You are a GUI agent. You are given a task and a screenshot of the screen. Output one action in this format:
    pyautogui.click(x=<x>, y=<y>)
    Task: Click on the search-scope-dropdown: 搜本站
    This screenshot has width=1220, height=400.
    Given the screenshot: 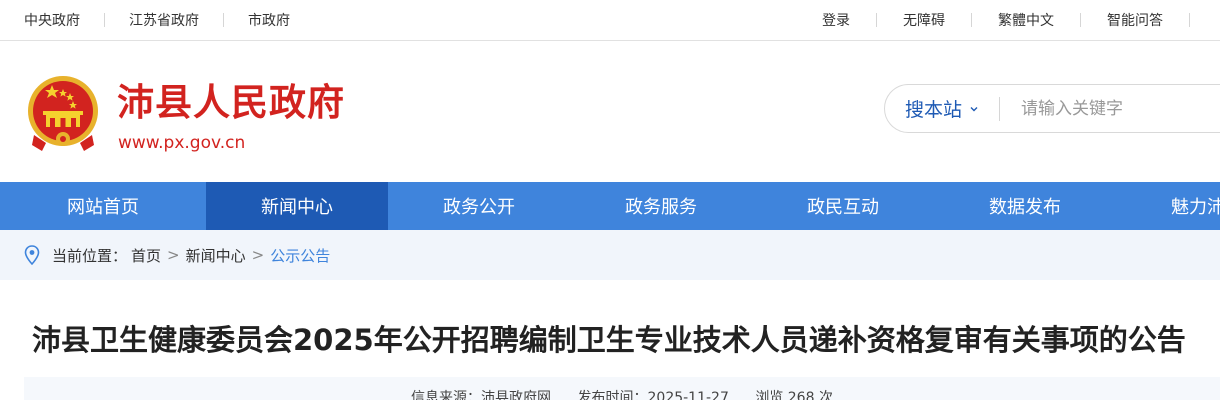 What is the action you would take?
    pyautogui.click(x=941, y=108)
    